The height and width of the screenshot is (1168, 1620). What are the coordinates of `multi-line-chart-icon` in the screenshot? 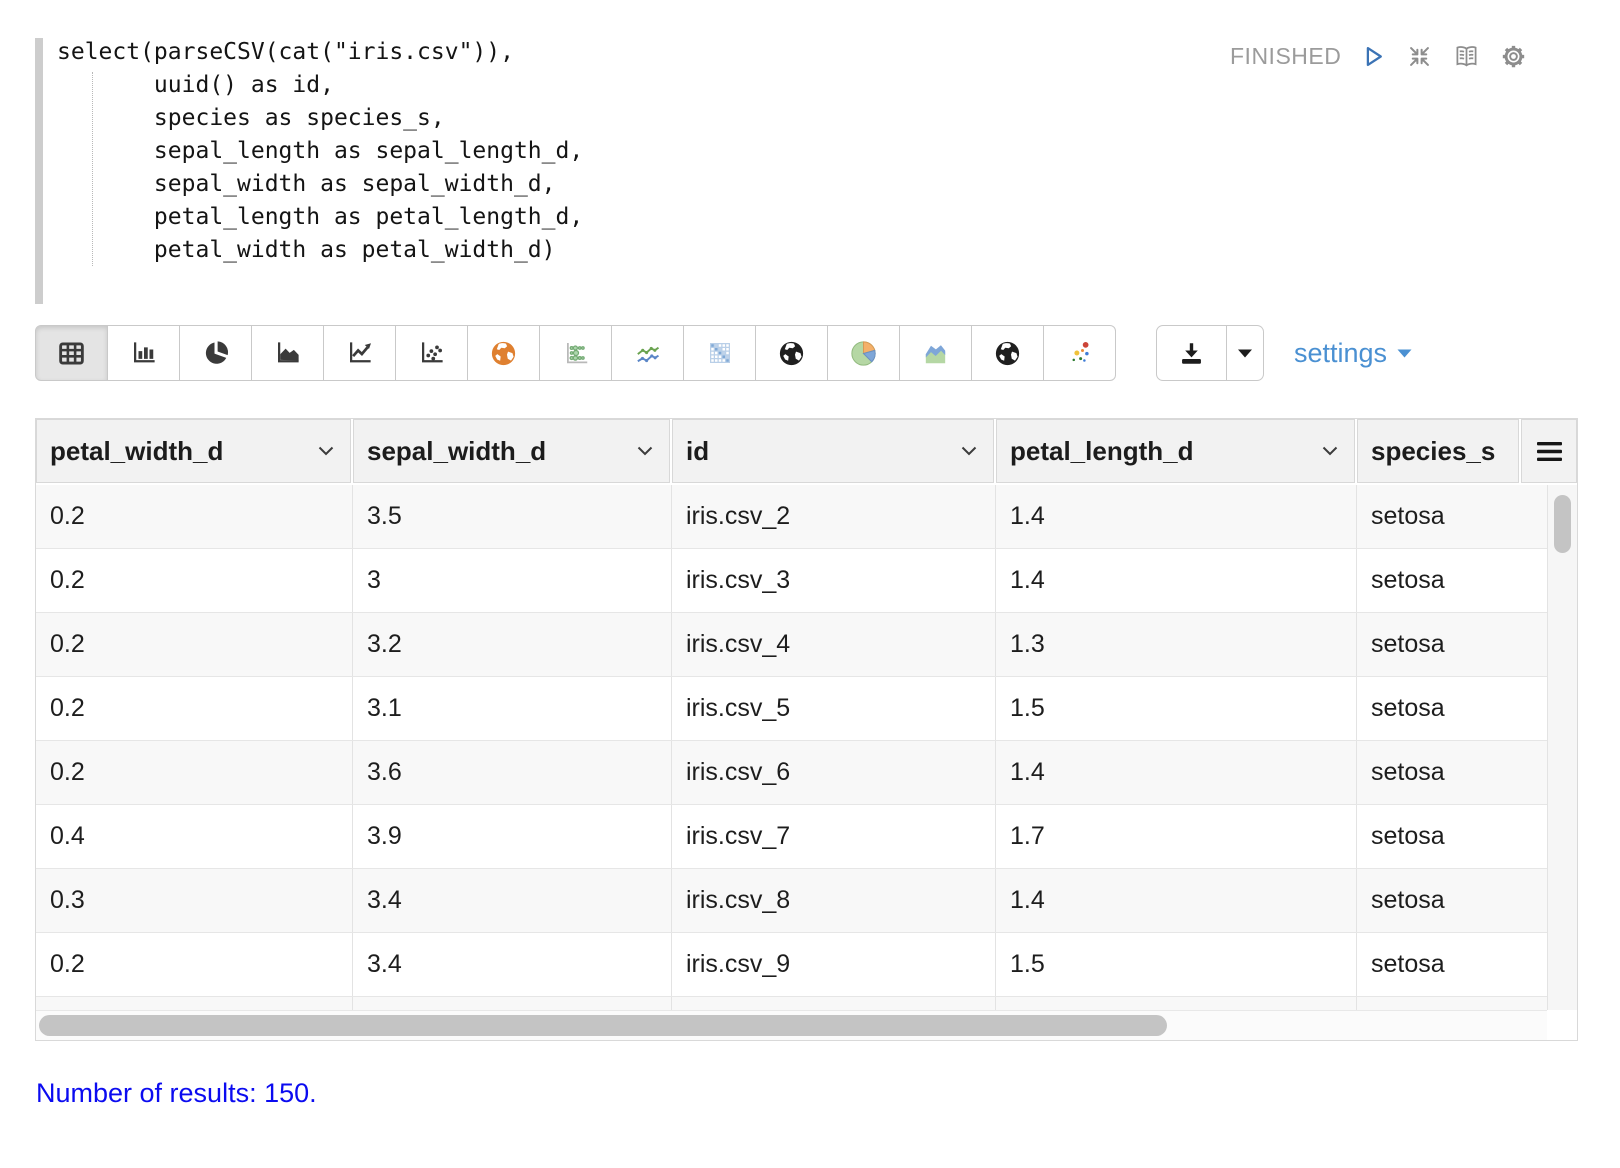 It's located at (648, 354).